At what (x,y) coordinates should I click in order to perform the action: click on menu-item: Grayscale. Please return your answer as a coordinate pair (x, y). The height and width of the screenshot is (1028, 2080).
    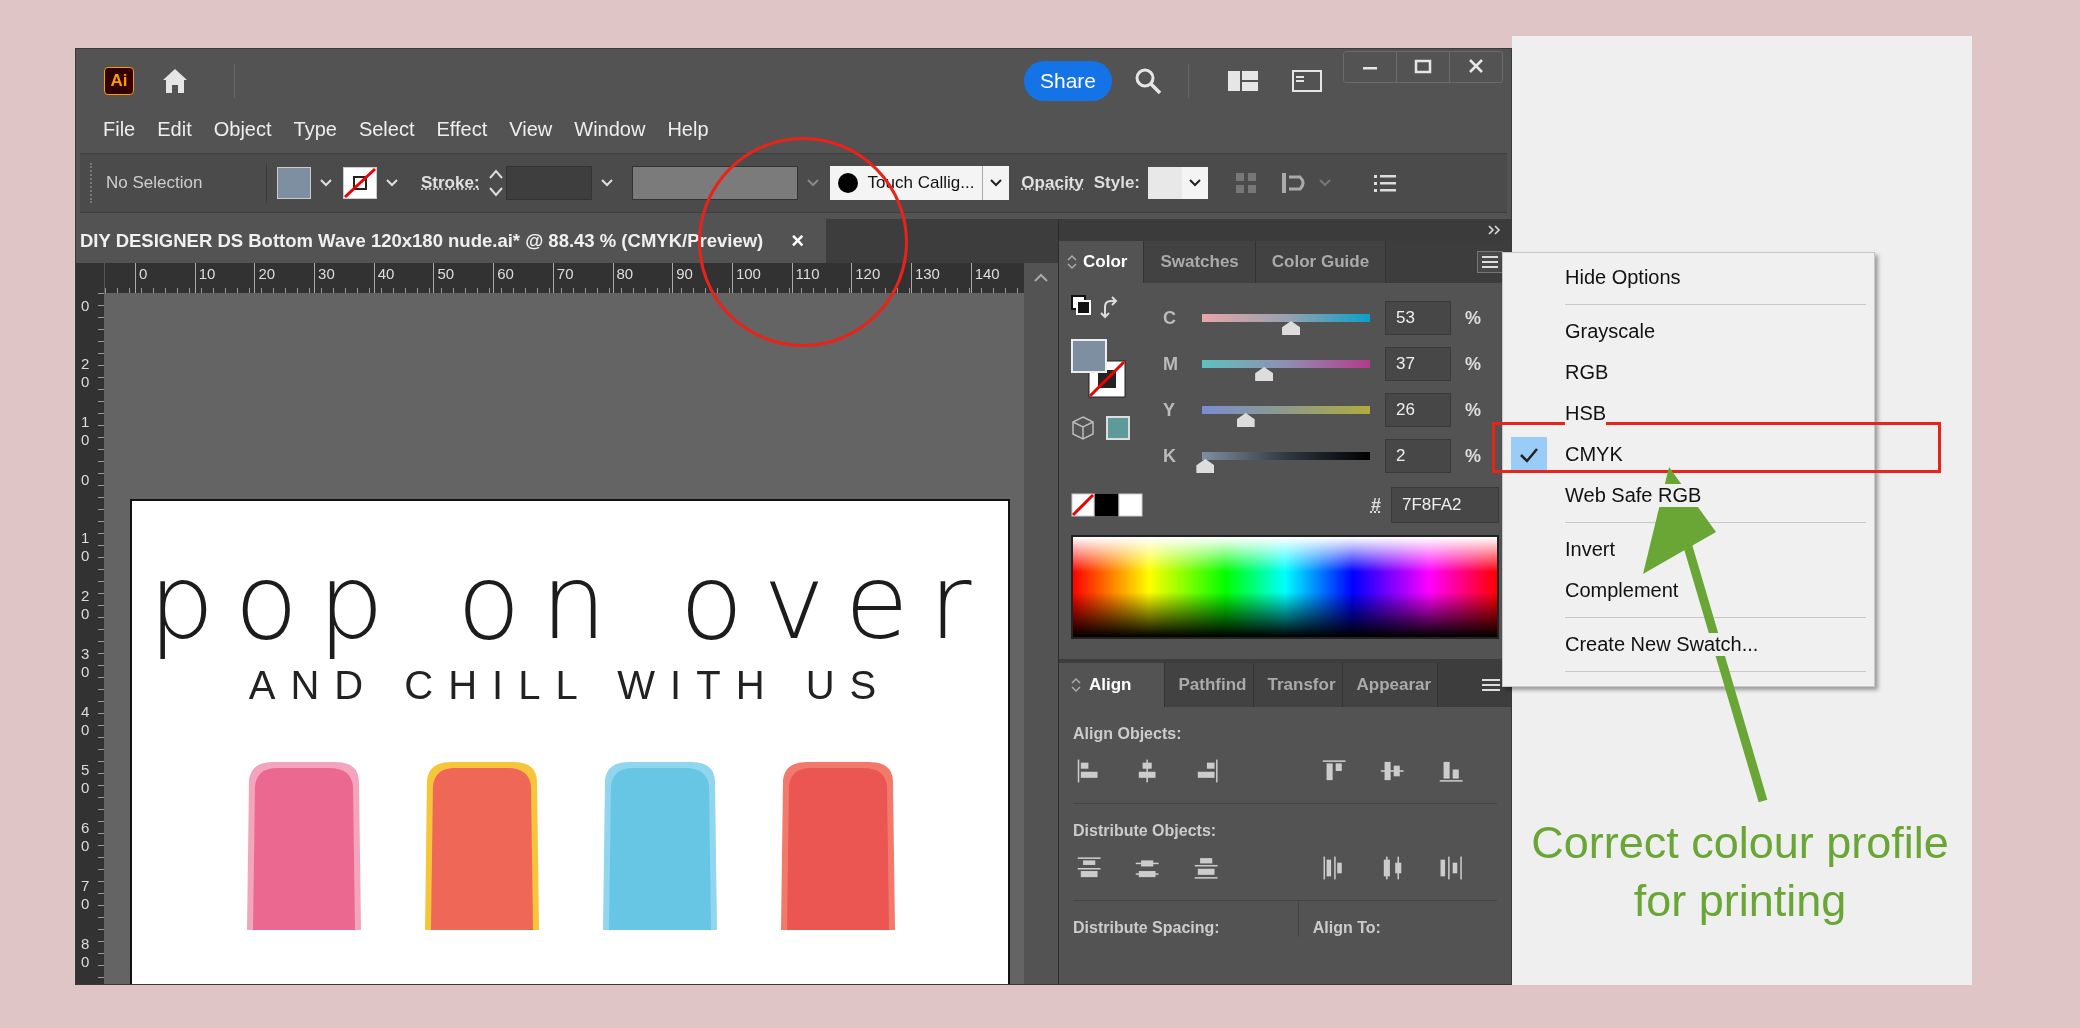
    Looking at the image, I should click on (1688, 331).